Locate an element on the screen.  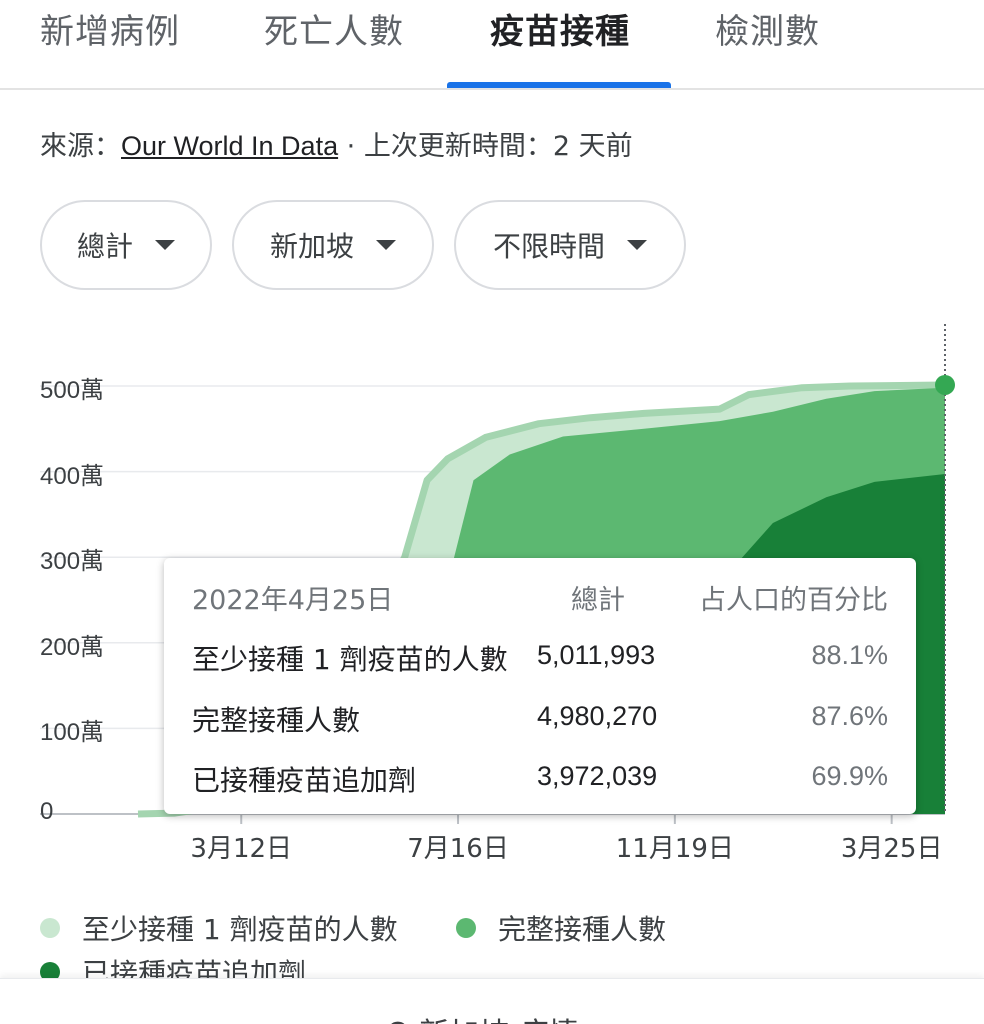
tab-deaths: 死亡人數 is located at coordinates (334, 28).